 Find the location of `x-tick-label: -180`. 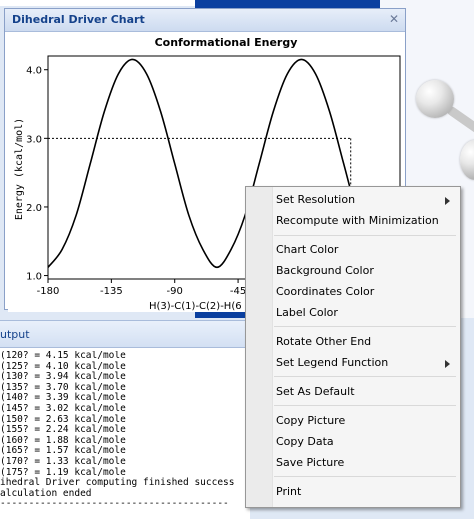

x-tick-label: -180 is located at coordinates (48, 291).